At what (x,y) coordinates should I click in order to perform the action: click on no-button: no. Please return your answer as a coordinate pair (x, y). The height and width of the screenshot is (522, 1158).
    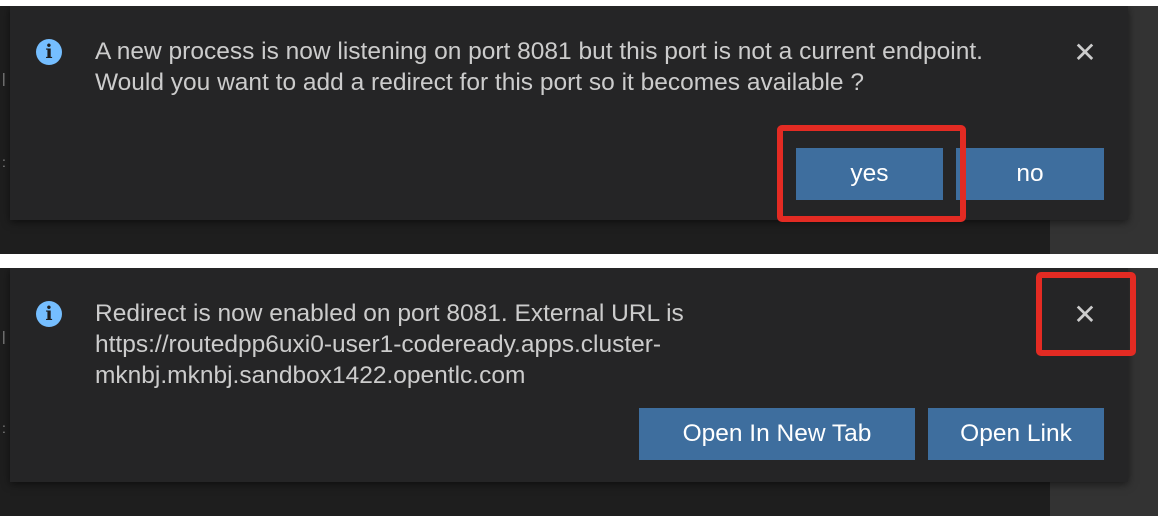
    Looking at the image, I should click on (1030, 174).